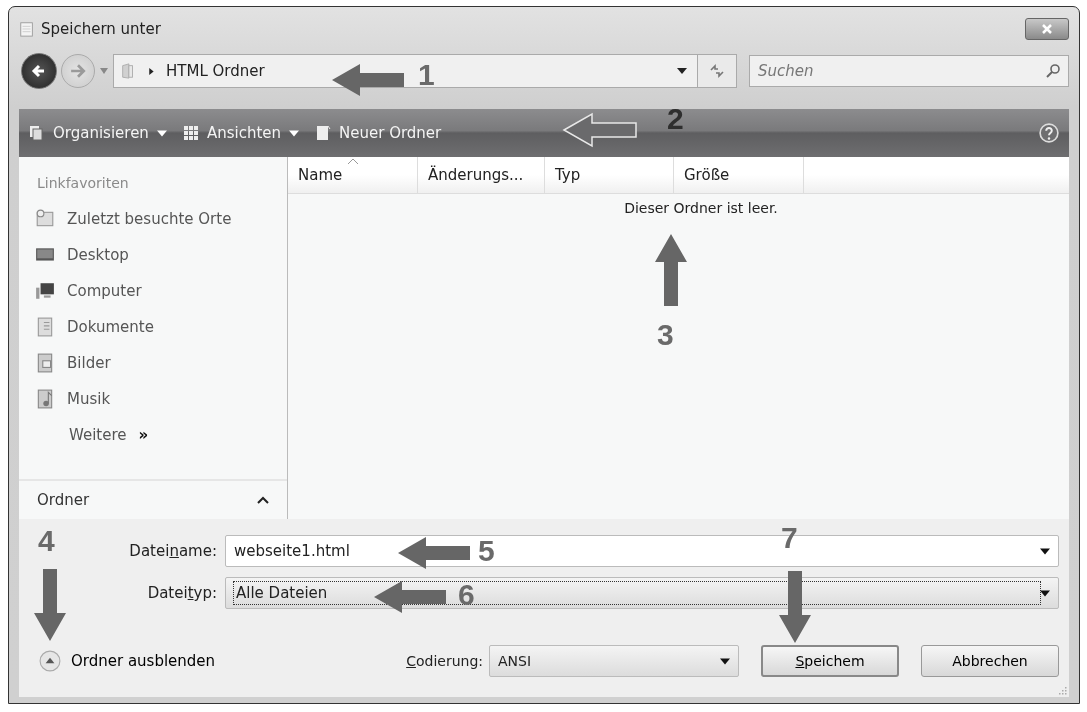 The image size is (1087, 712). What do you see at coordinates (665, 335) in the screenshot?
I see `callout-number: 3` at bounding box center [665, 335].